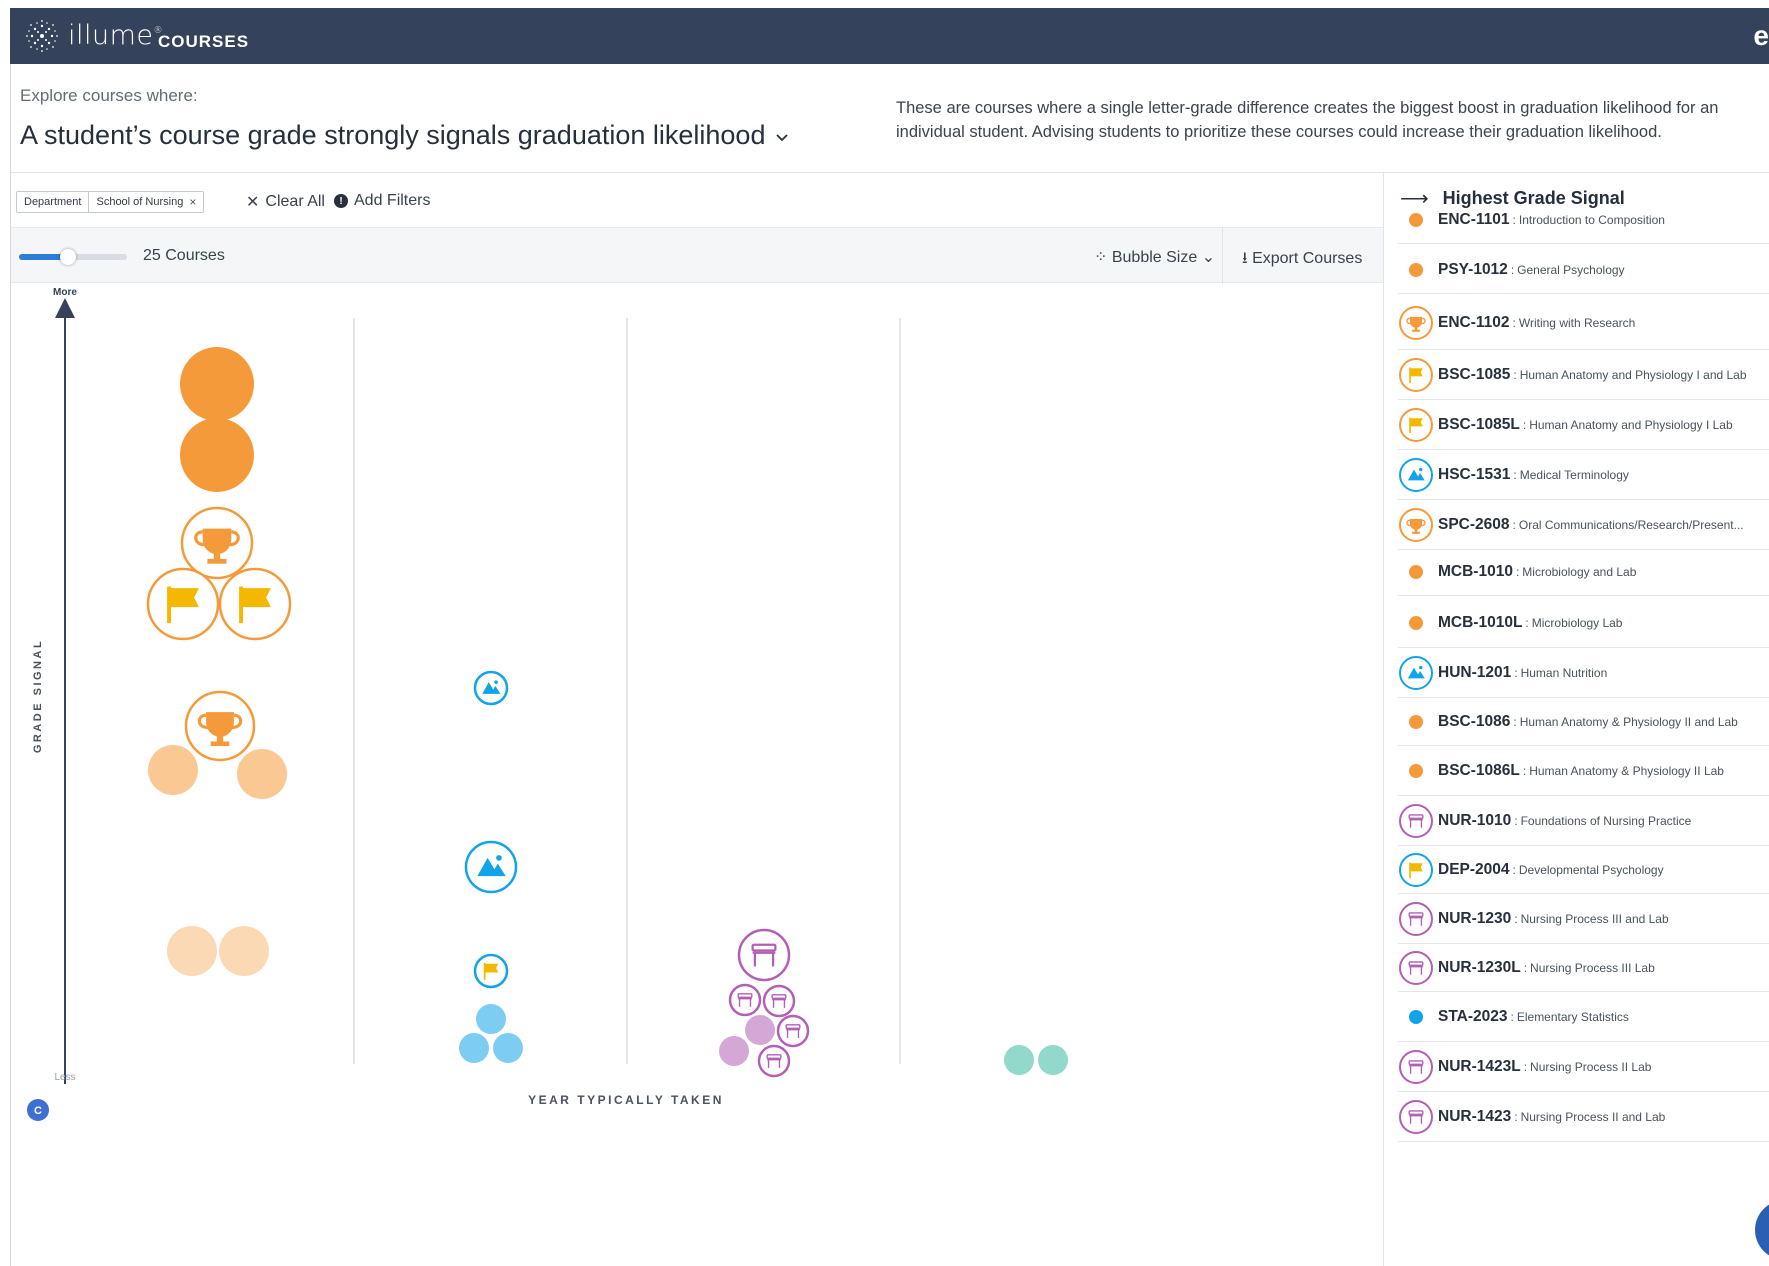  I want to click on course-list-item: NUR-1423L: Nursing Process II Lab, so click(1583, 1067).